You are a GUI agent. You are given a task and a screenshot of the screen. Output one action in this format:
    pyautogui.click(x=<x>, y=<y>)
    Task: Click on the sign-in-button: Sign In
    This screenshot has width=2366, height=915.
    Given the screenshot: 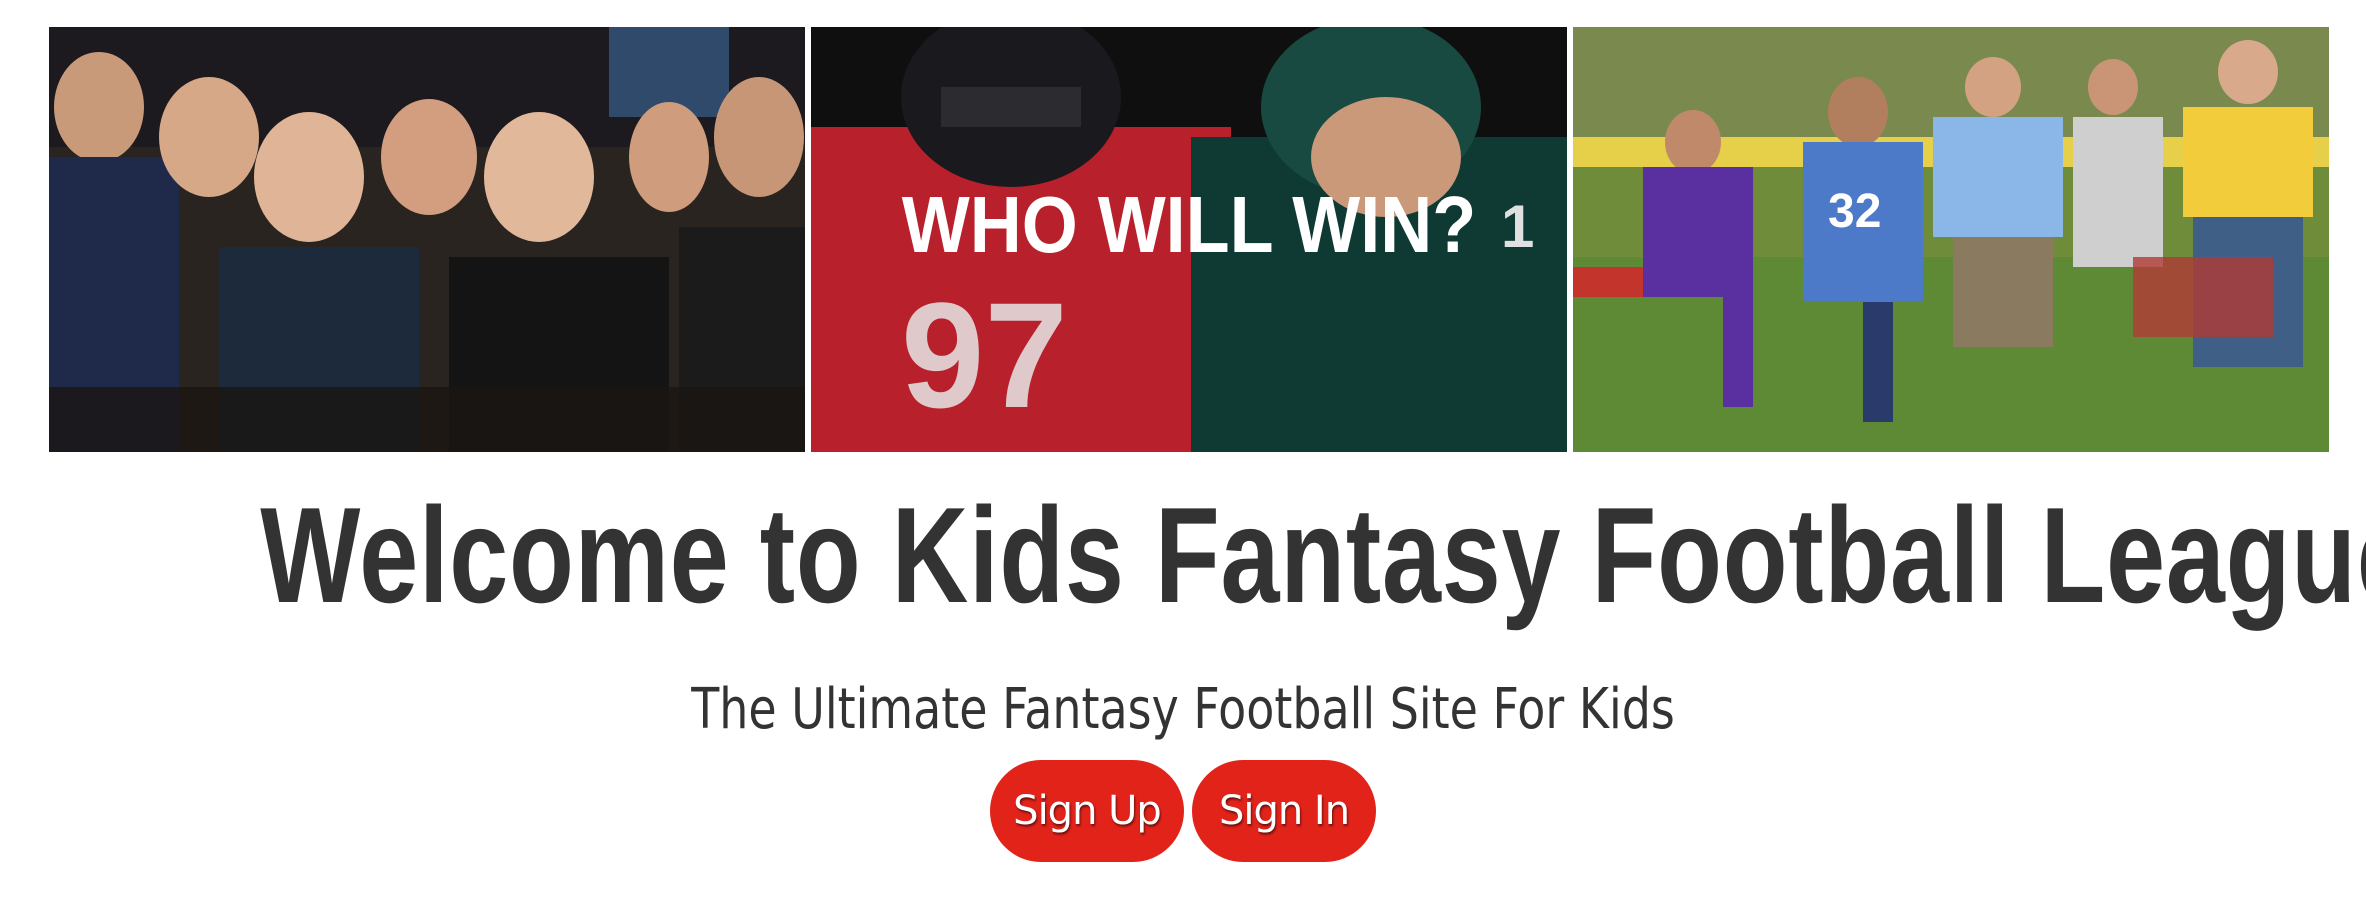 What is the action you would take?
    pyautogui.click(x=1284, y=811)
    